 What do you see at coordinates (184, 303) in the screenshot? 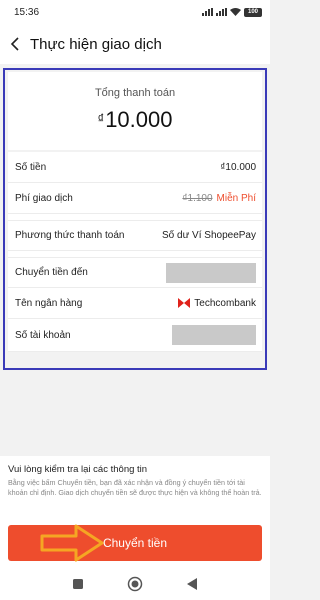
I see `techcombank-logo` at bounding box center [184, 303].